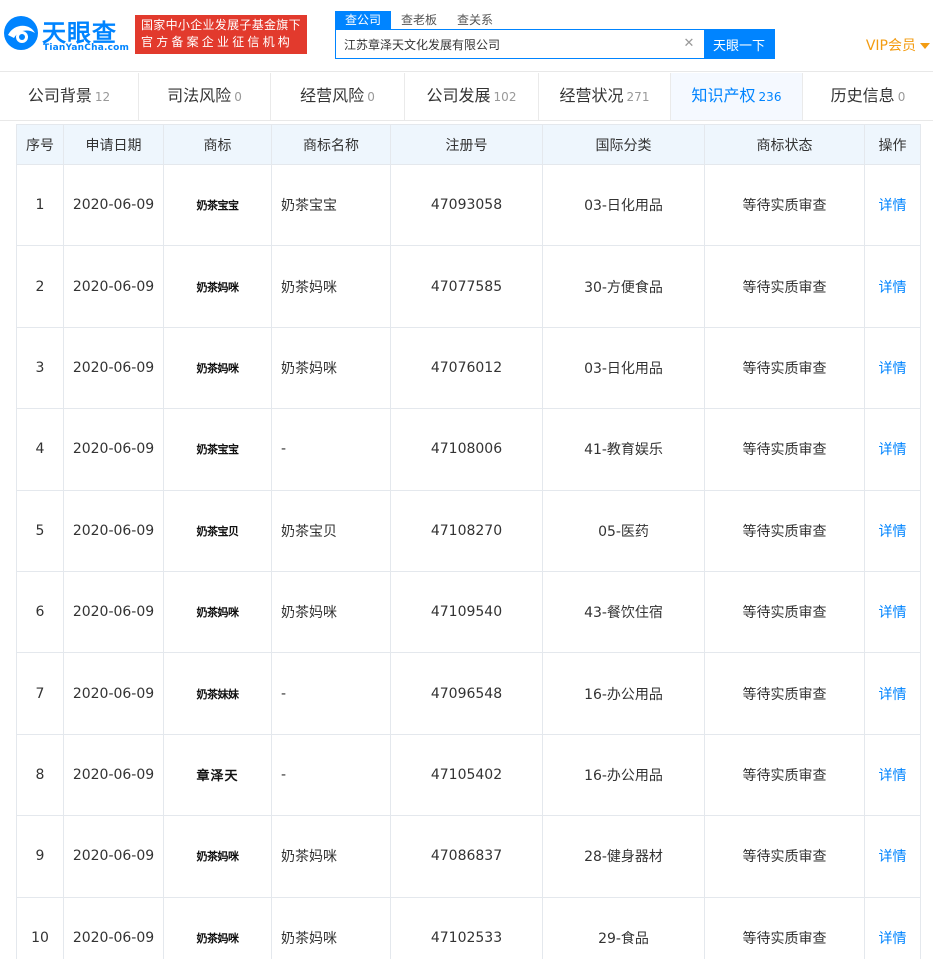 The image size is (933, 959). Describe the element at coordinates (40, 927) in the screenshot. I see `cell-index: 10` at that location.